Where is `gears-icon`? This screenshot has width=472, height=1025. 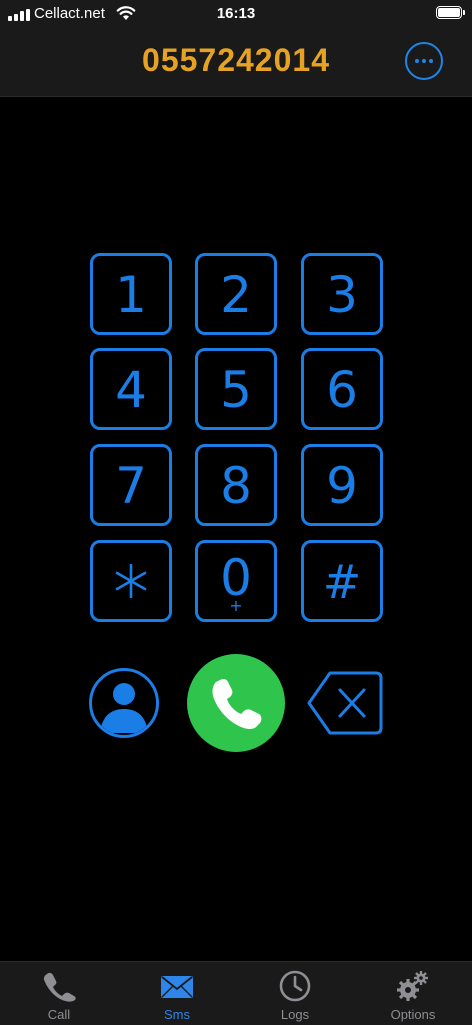
gears-icon is located at coordinates (412, 986).